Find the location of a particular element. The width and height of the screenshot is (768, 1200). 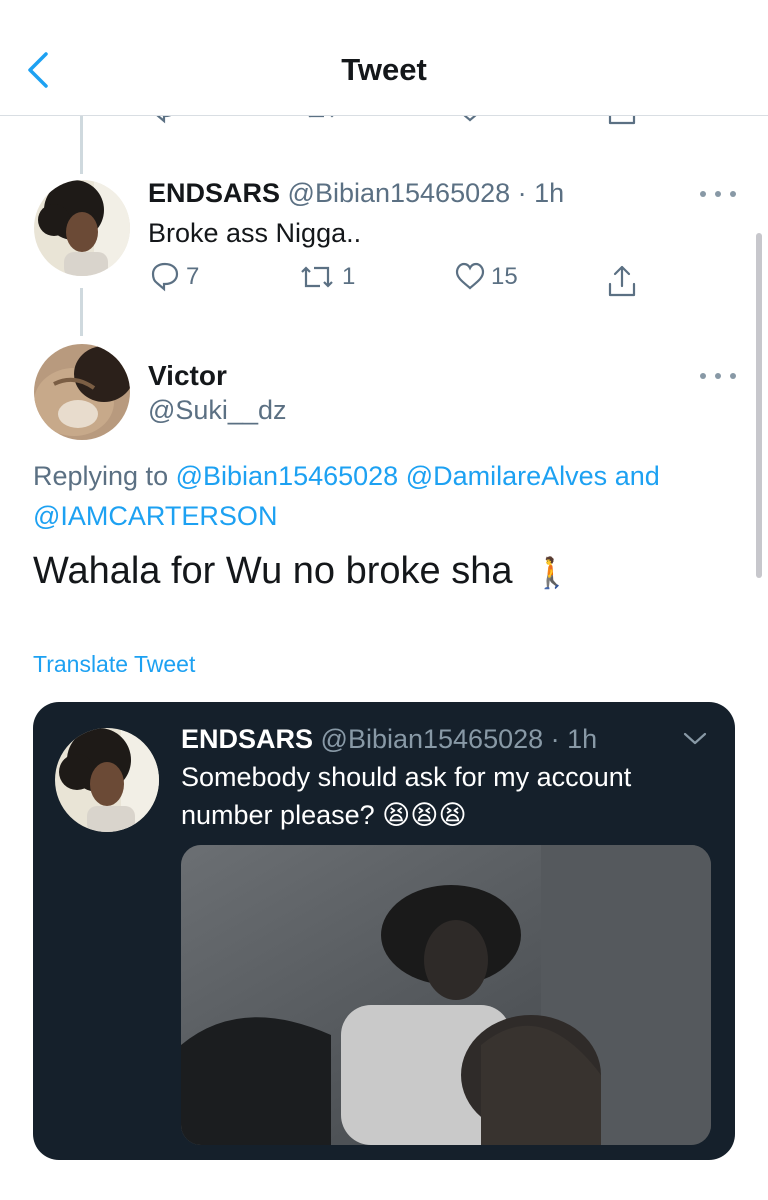

translate-tweet-link: Translate Tweet is located at coordinates (114, 664).